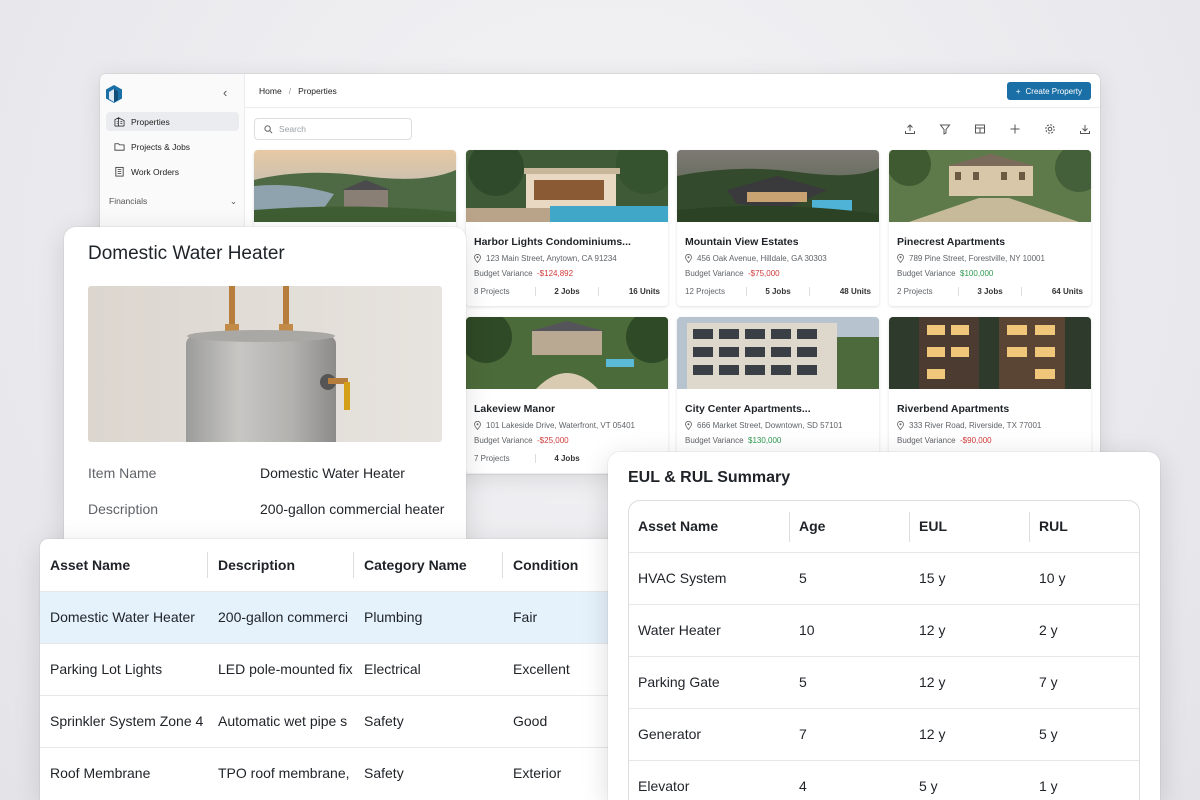  What do you see at coordinates (997, 129) in the screenshot?
I see `toolbar` at bounding box center [997, 129].